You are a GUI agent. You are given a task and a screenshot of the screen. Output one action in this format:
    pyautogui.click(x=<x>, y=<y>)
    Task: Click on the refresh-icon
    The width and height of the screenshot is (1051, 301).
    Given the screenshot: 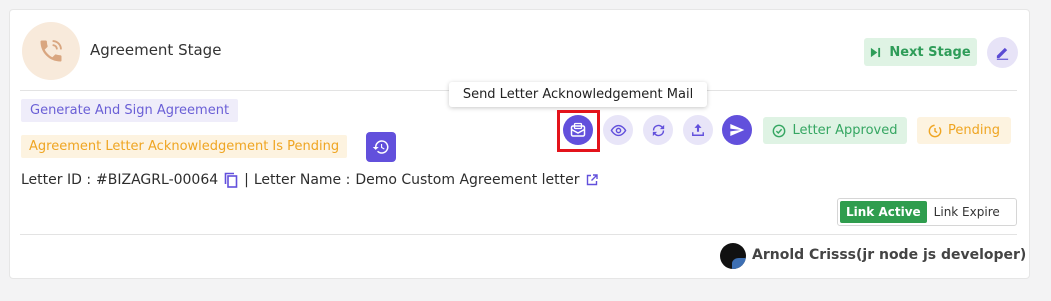 What is the action you would take?
    pyautogui.click(x=658, y=130)
    